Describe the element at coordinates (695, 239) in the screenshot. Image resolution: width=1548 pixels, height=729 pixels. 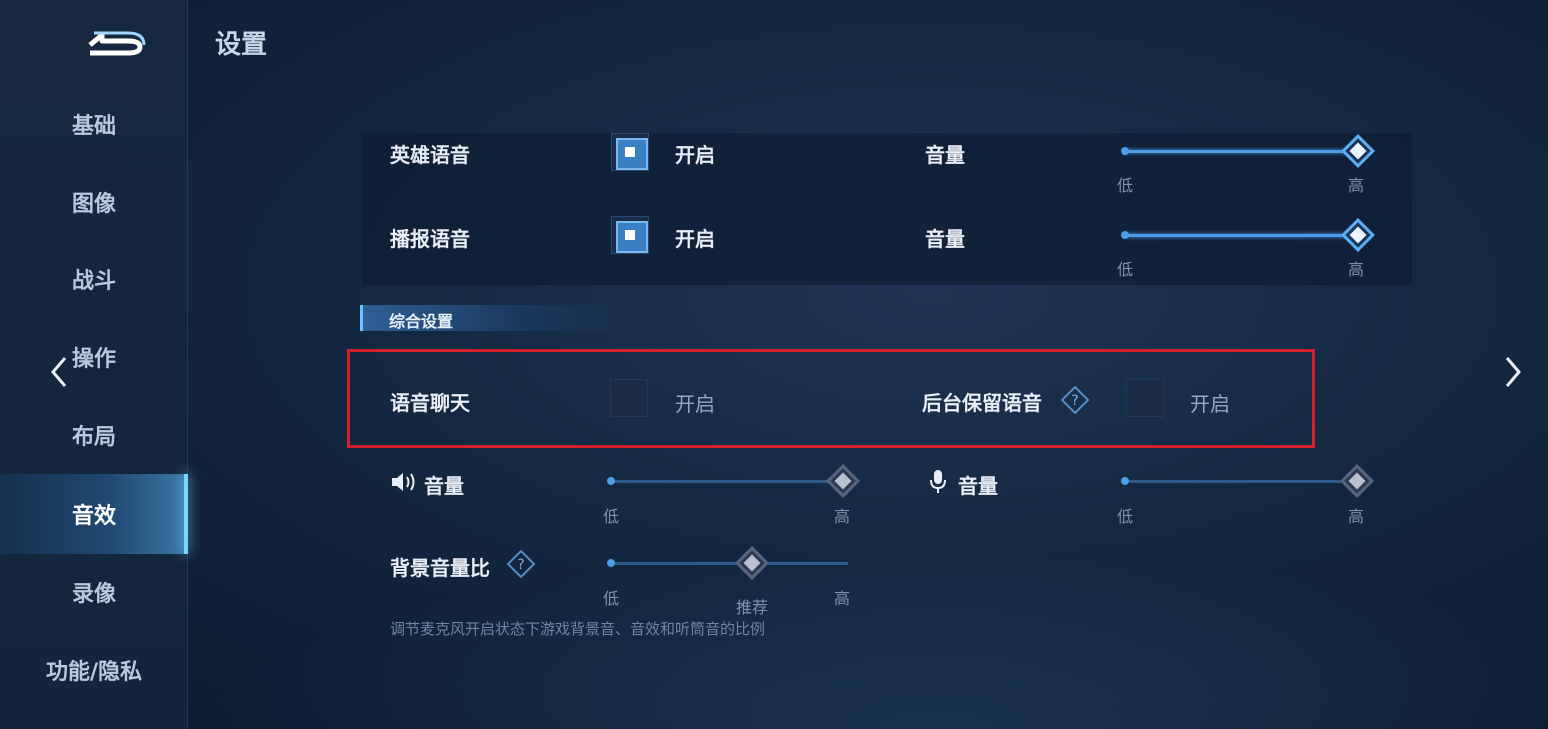
I see `broadcast-voice-check-label: 开启` at that location.